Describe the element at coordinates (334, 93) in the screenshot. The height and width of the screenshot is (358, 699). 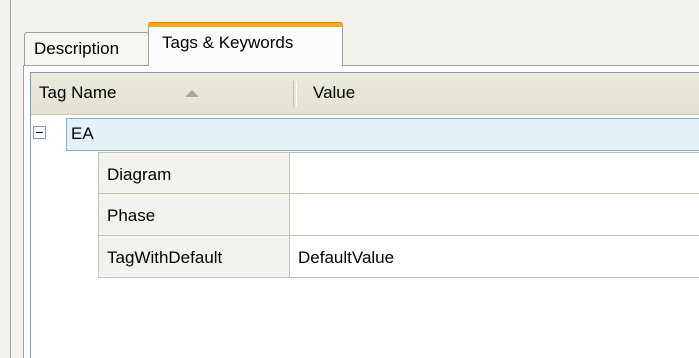
I see `column-header-value: Value` at that location.